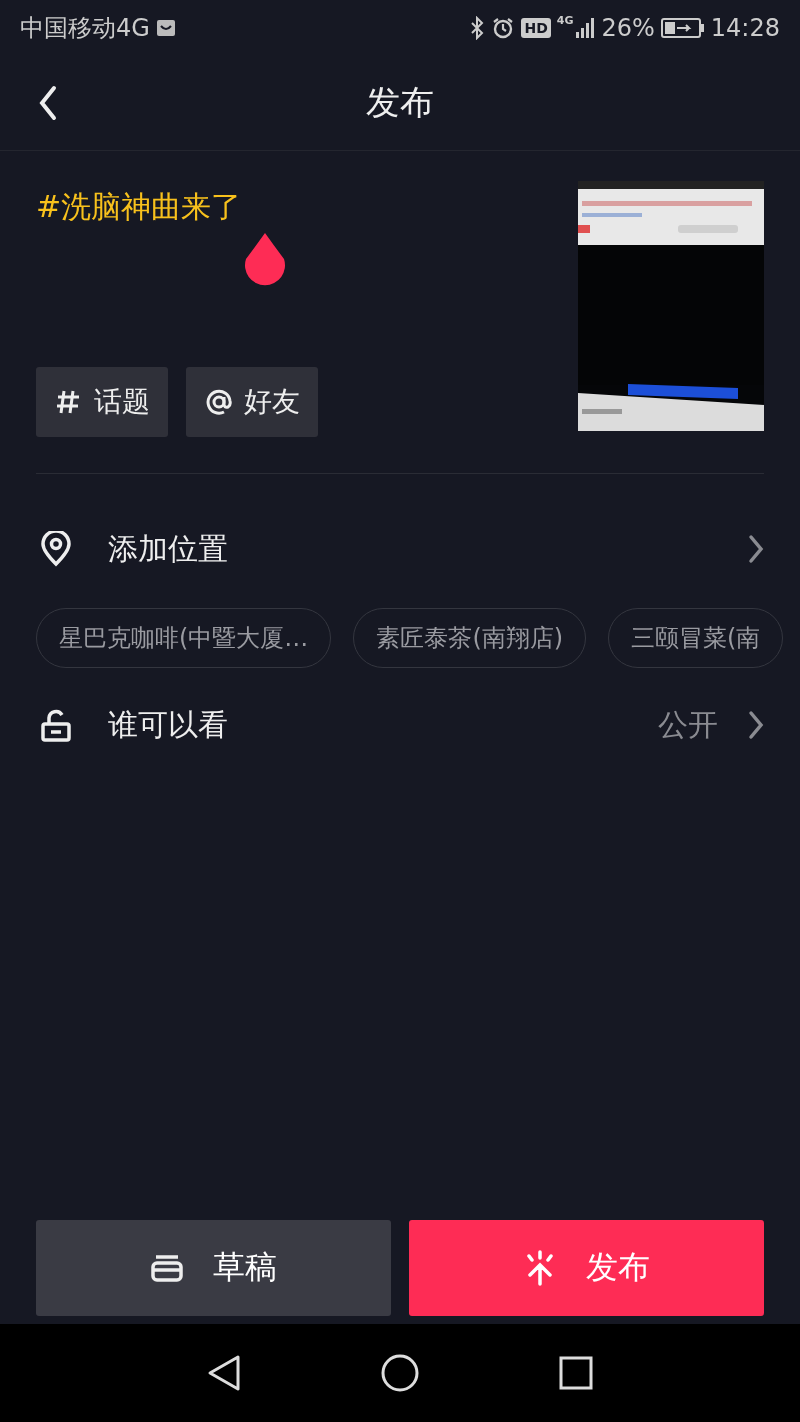 This screenshot has height=1422, width=800. I want to click on clock-time: 14:28, so click(745, 28).